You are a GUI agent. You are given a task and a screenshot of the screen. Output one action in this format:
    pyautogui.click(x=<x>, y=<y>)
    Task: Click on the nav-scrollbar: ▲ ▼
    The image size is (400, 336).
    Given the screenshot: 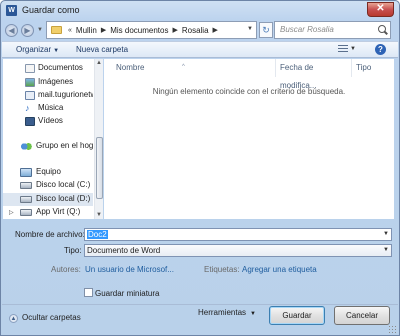 What is the action you would take?
    pyautogui.click(x=98, y=139)
    